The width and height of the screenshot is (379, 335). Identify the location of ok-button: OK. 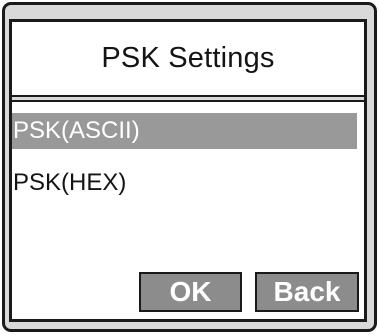
(190, 292).